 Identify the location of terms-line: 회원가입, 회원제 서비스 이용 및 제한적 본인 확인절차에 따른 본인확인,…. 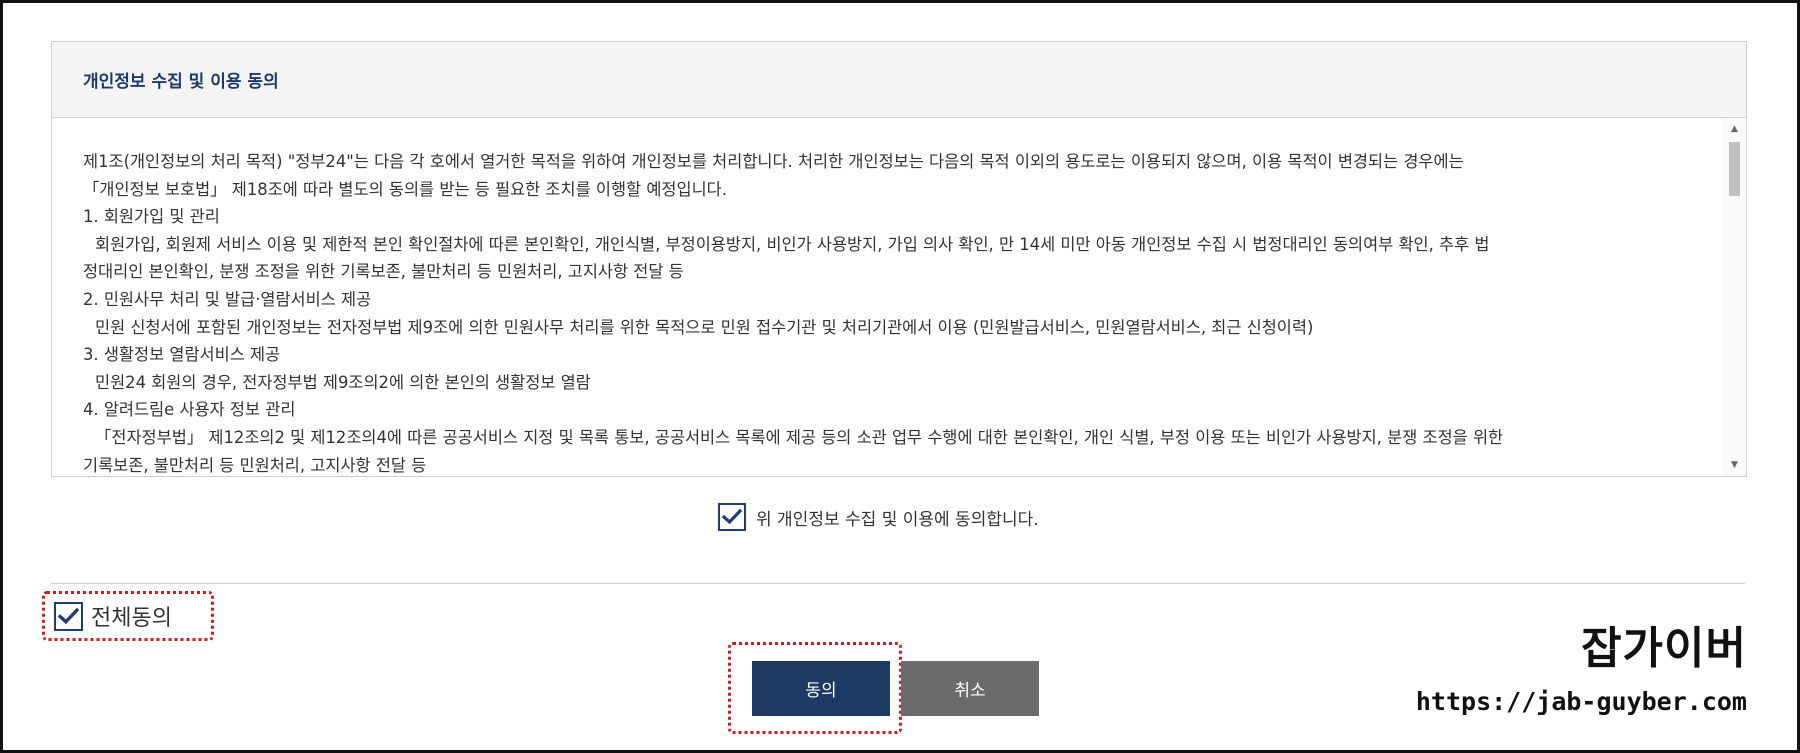
(792, 244).